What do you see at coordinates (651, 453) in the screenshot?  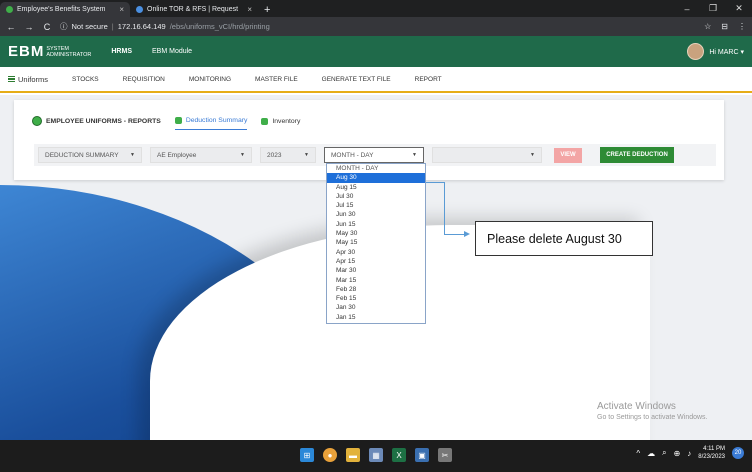 I see `cloud-icon: ☁` at bounding box center [651, 453].